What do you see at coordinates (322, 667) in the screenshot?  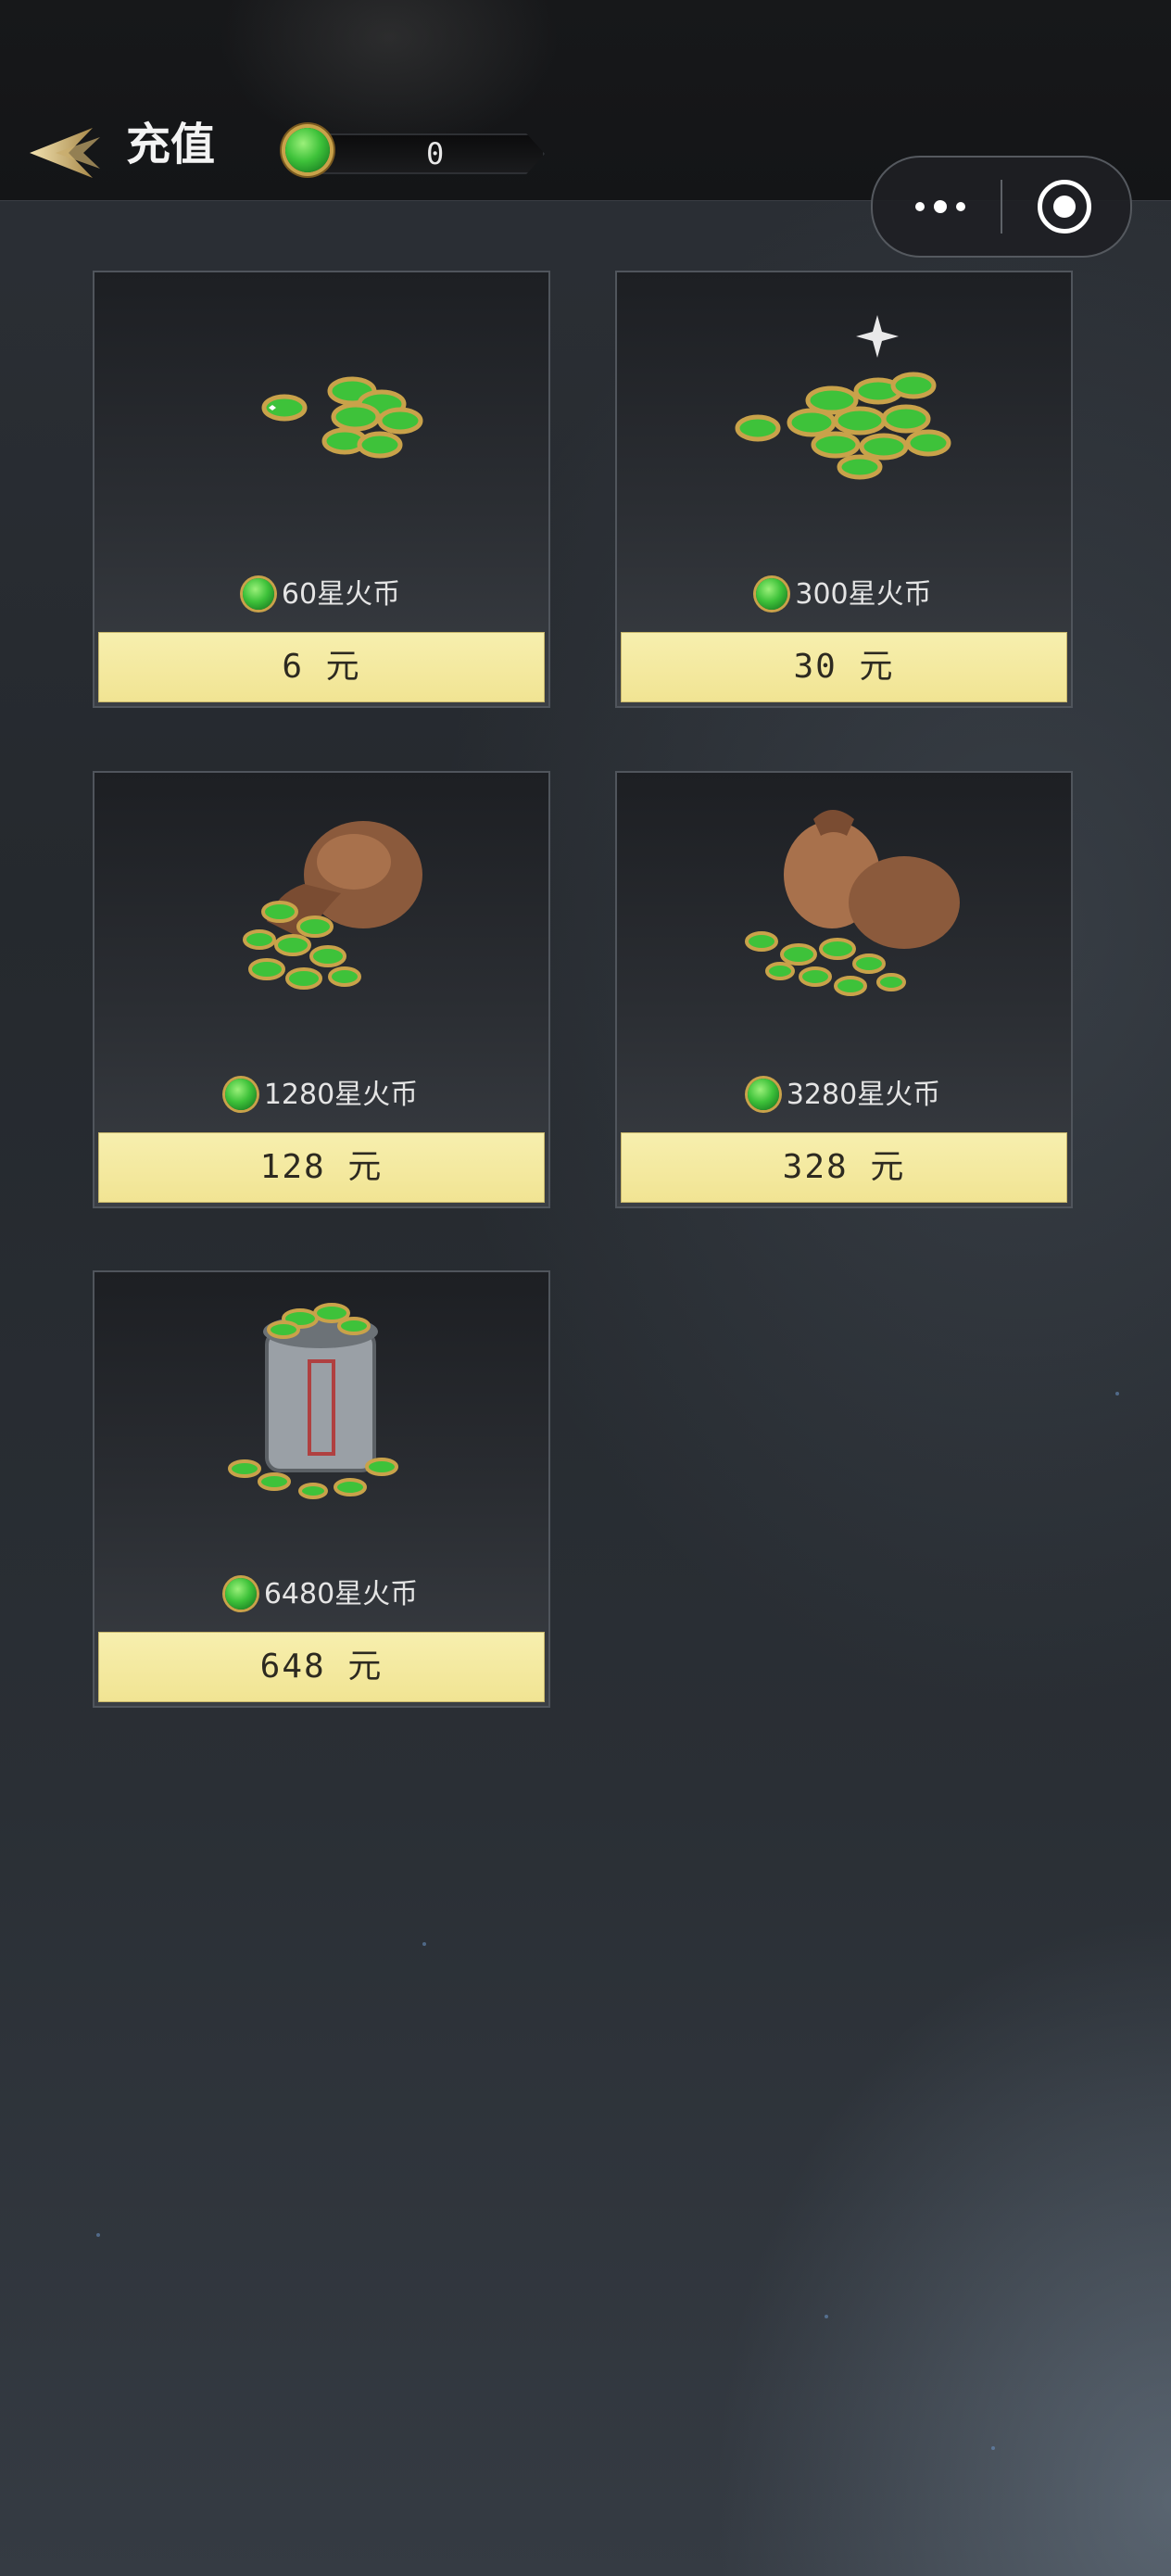 I see `price-button: 6 元` at bounding box center [322, 667].